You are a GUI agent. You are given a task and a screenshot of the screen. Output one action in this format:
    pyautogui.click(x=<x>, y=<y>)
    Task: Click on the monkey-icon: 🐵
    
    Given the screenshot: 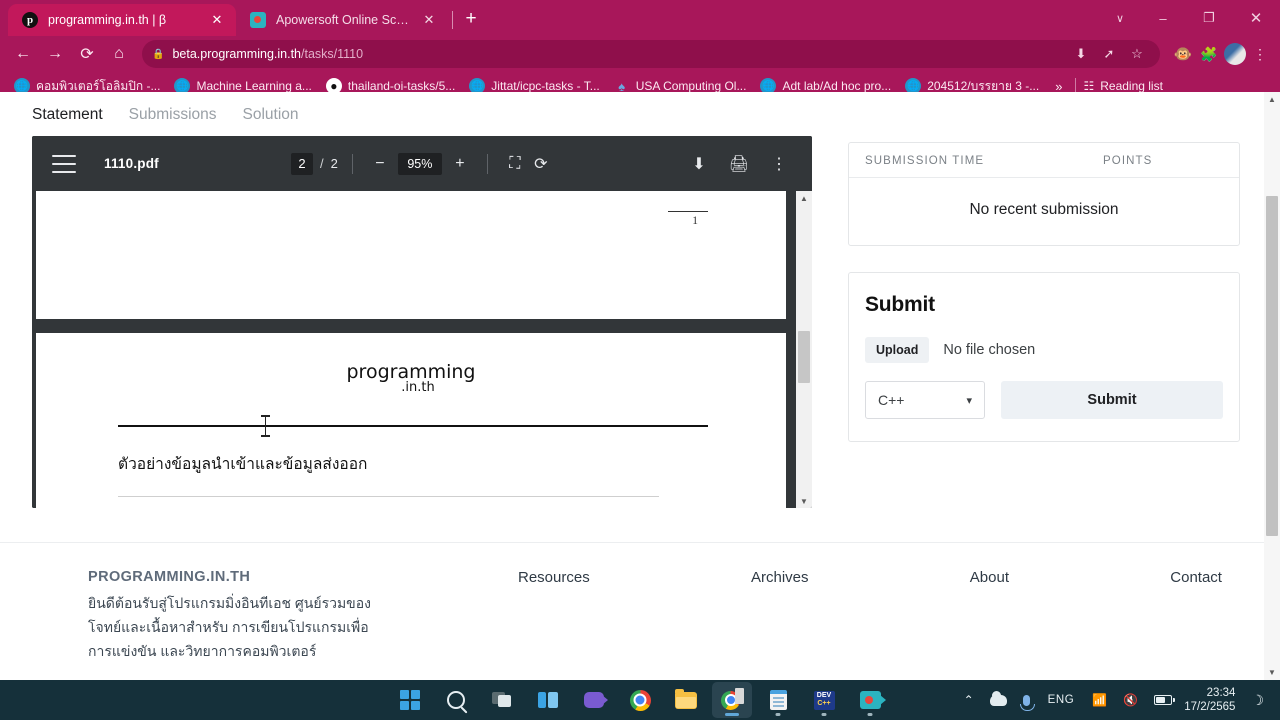 What is the action you would take?
    pyautogui.click(x=1183, y=54)
    